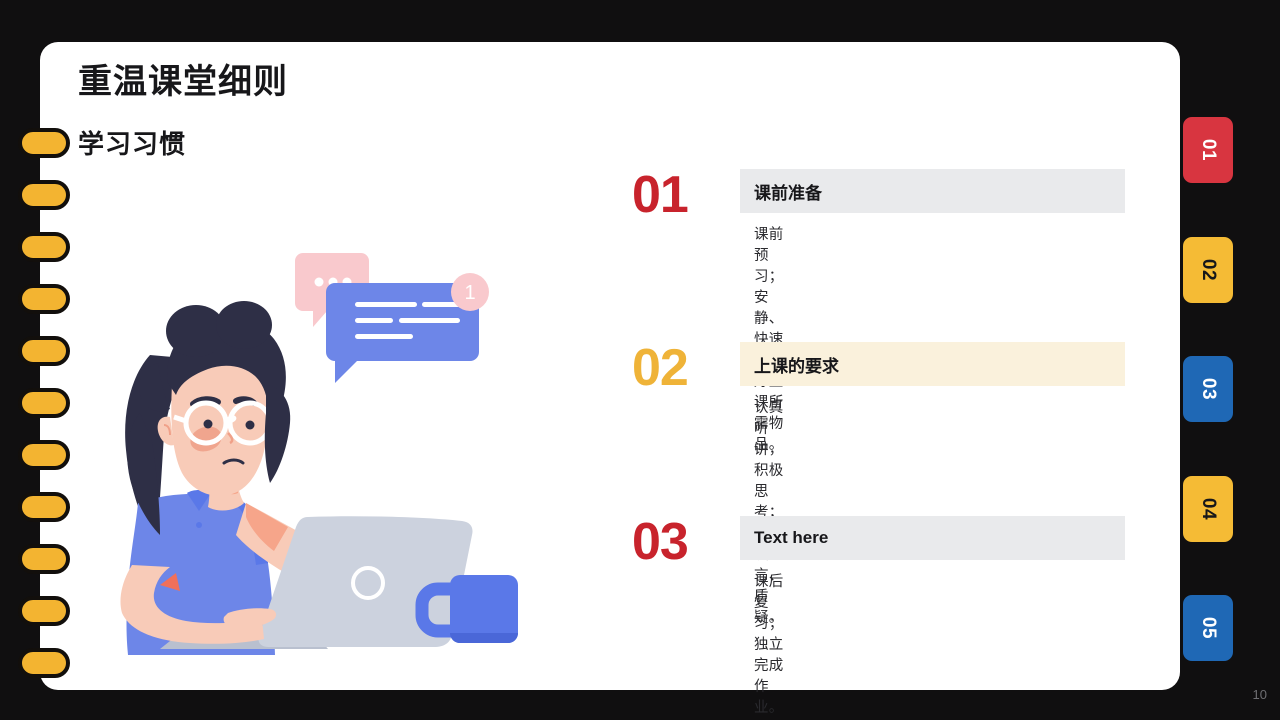 The width and height of the screenshot is (1280, 720). Describe the element at coordinates (132, 144) in the screenshot. I see `page-subtitle: 学习习惯` at that location.